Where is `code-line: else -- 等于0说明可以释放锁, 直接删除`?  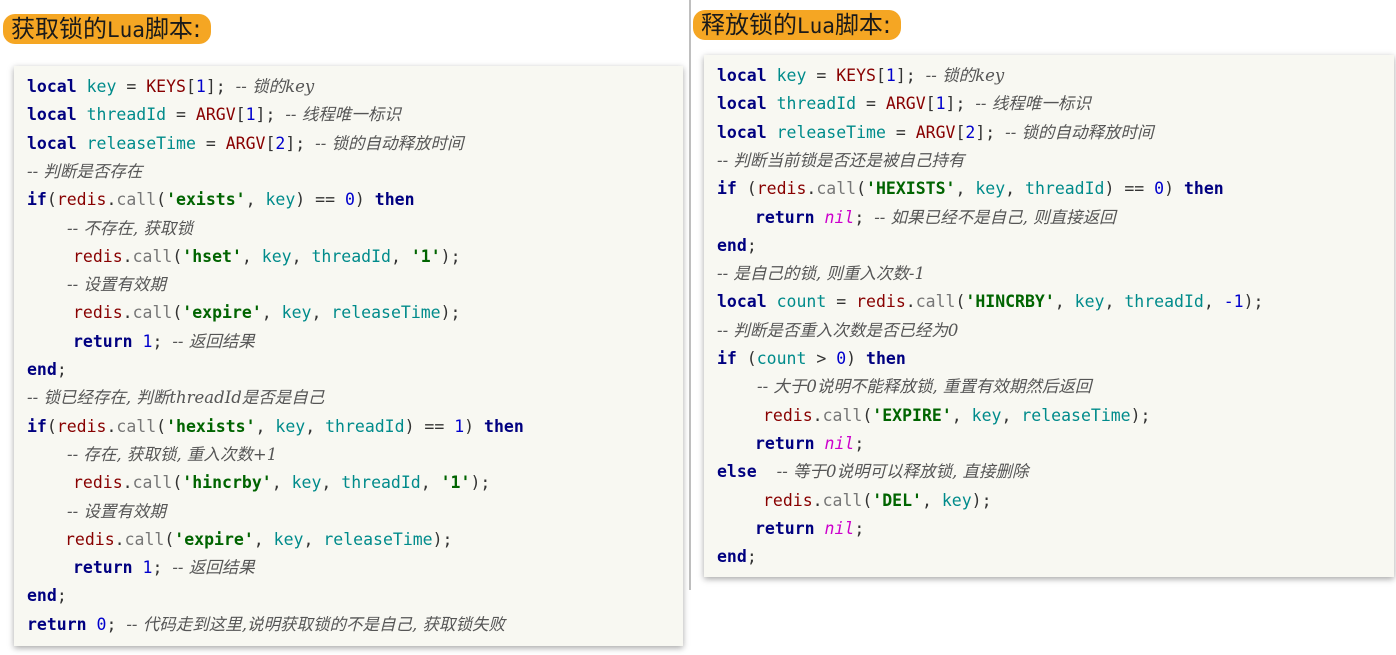 code-line: else -- 等于0说明可以释放锁, 直接删除 is located at coordinates (873, 472).